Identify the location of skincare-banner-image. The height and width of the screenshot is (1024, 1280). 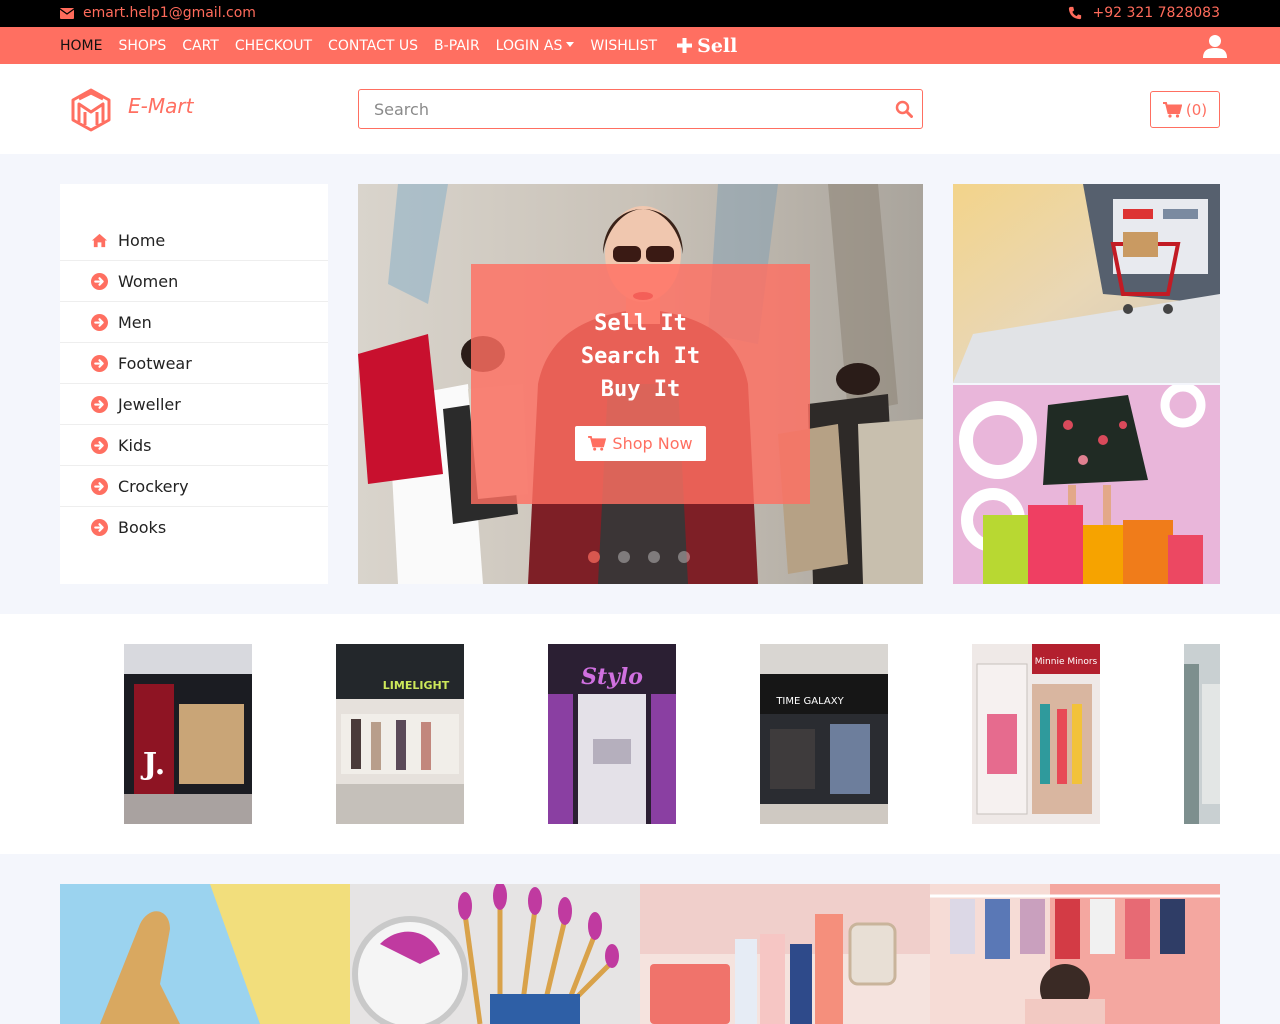
(785, 954).